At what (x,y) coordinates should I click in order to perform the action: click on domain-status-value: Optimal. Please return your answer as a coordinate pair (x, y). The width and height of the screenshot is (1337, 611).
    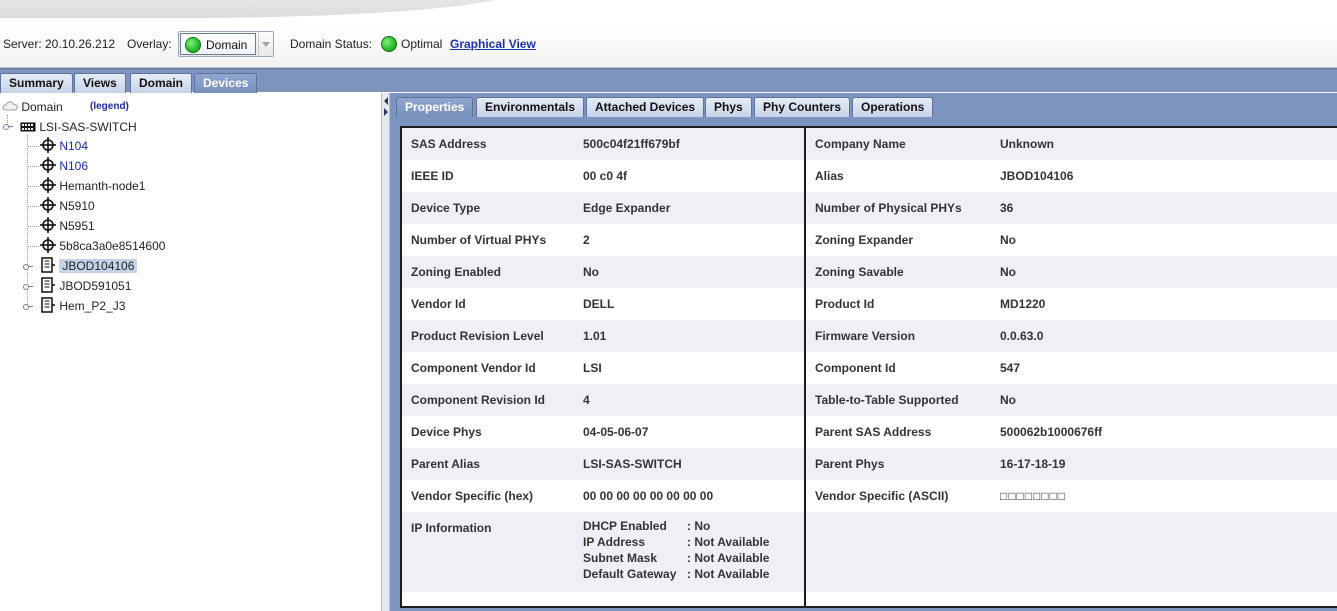
    Looking at the image, I should click on (422, 44).